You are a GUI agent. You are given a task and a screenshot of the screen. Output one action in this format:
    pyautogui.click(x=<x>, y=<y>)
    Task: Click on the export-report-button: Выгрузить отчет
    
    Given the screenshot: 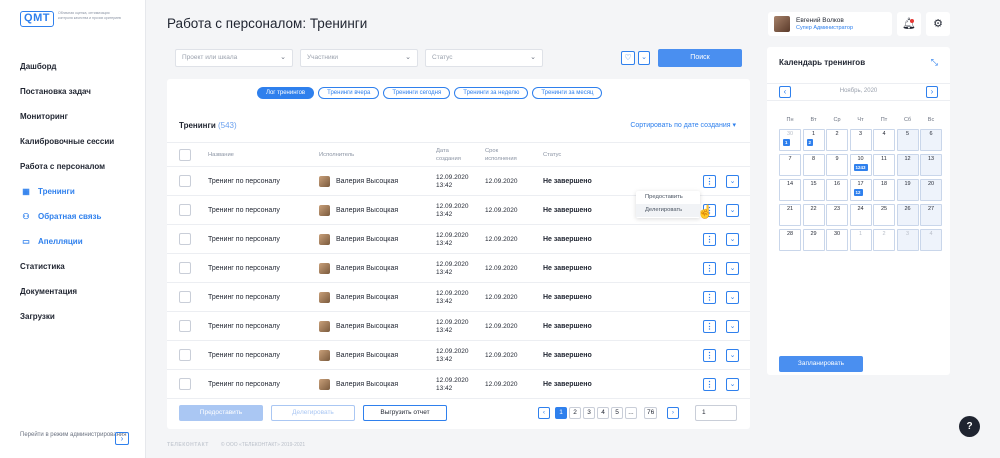 What is the action you would take?
    pyautogui.click(x=405, y=413)
    